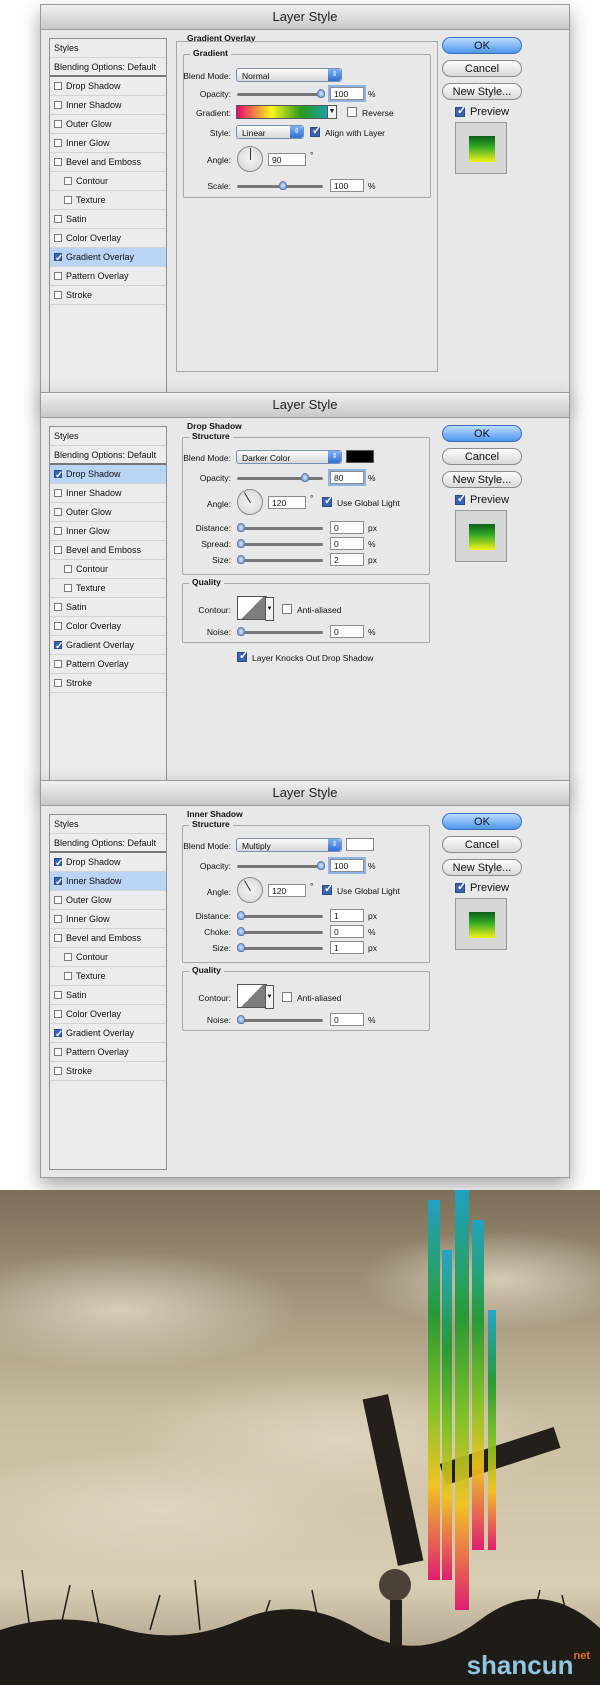  I want to click on size-slider, so click(280, 947).